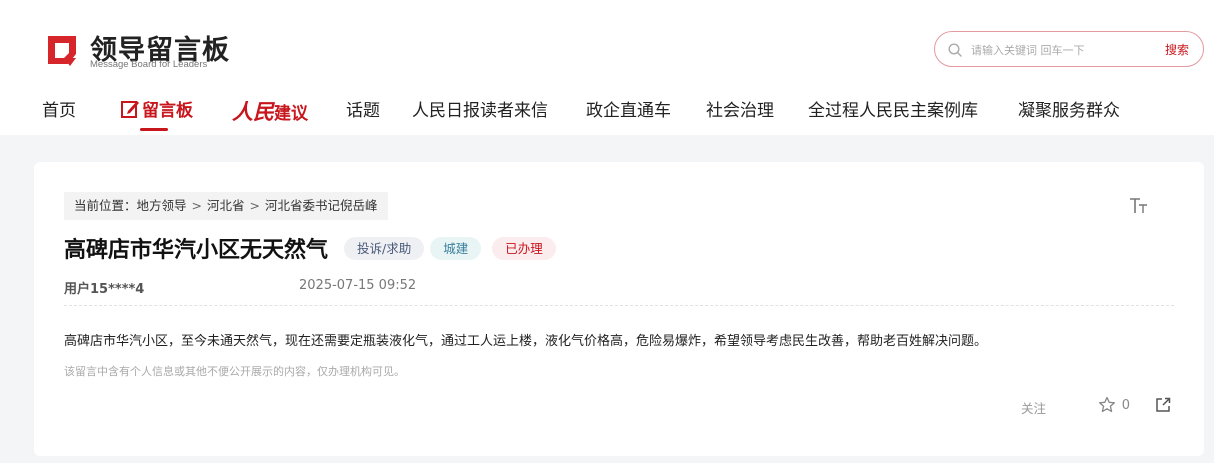  I want to click on nav-item-serve-people: 凝聚服务群众, so click(1069, 108).